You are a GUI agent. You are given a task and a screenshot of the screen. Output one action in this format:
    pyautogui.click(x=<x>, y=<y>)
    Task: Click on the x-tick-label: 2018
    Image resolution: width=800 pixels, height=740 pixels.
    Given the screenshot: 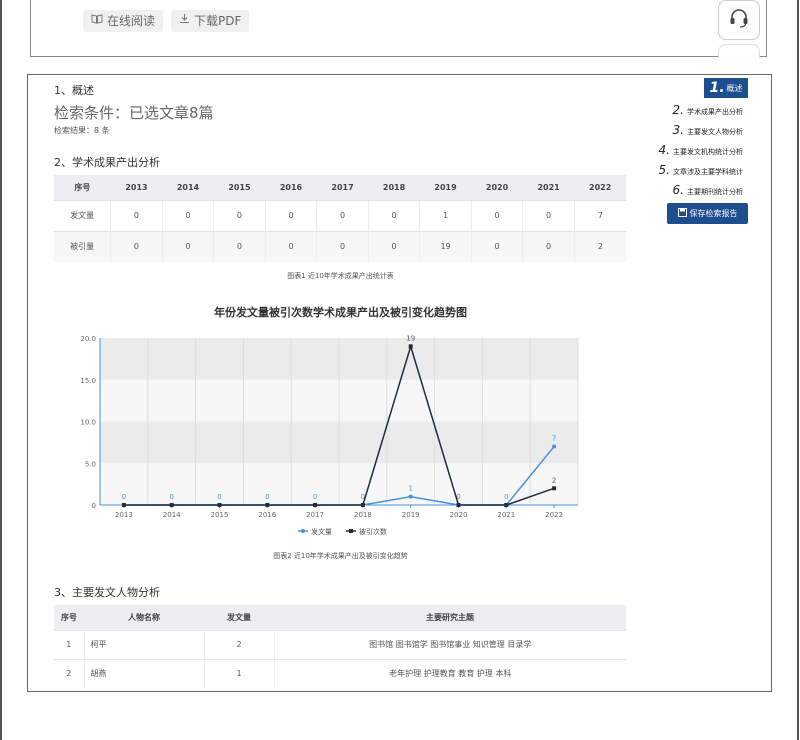 What is the action you would take?
    pyautogui.click(x=363, y=515)
    